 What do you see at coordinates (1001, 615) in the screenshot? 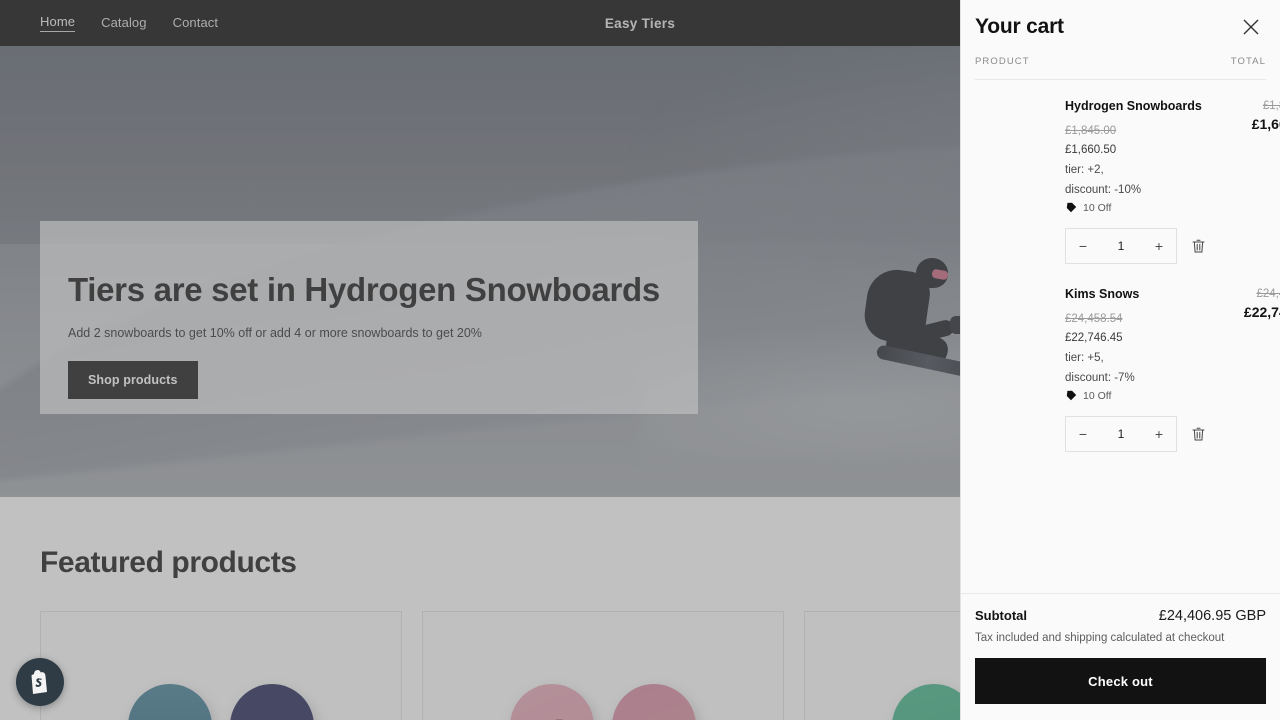
I see `subtotal-label: Subtotal` at bounding box center [1001, 615].